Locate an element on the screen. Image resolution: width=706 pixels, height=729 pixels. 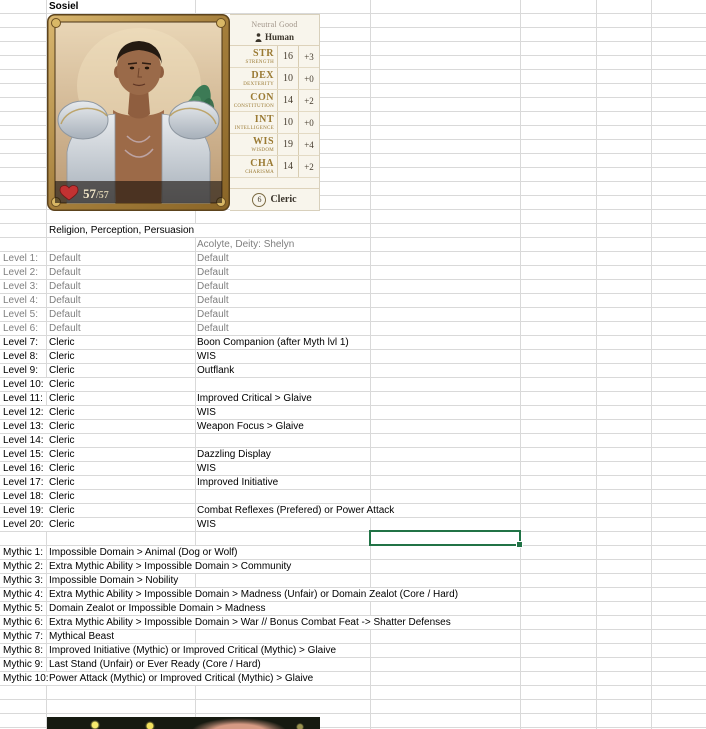
mythic-label: Mythic 8: is located at coordinates (25, 650).